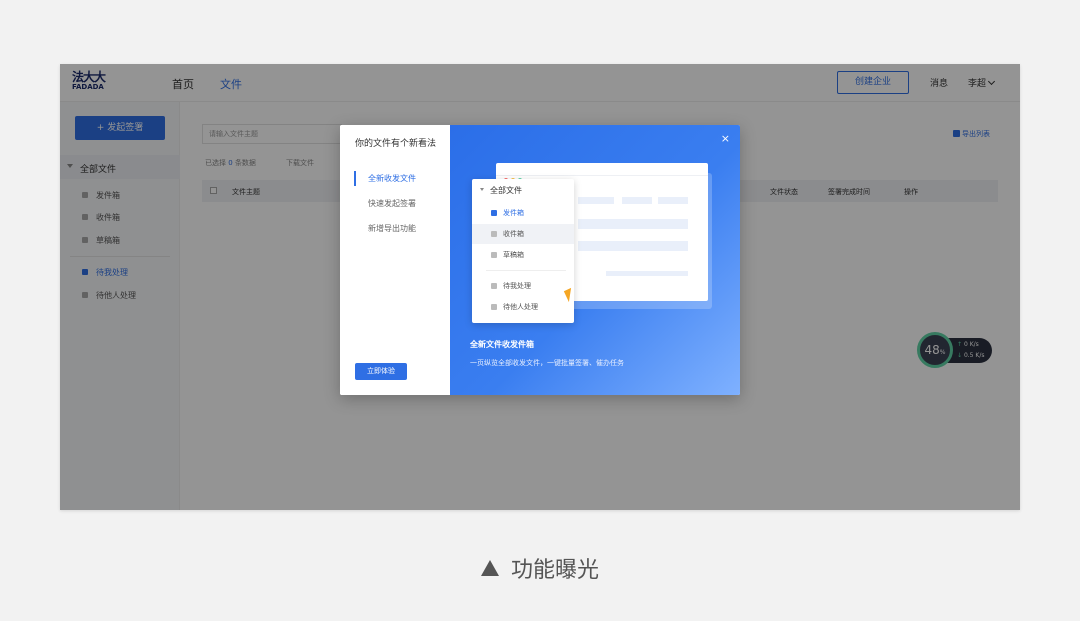  Describe the element at coordinates (355, 178) in the screenshot. I see `active-indicator` at that location.